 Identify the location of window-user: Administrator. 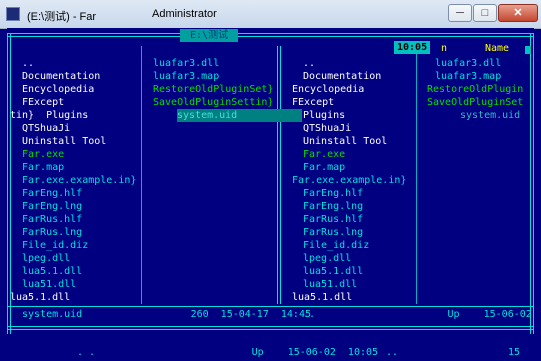
(184, 14).